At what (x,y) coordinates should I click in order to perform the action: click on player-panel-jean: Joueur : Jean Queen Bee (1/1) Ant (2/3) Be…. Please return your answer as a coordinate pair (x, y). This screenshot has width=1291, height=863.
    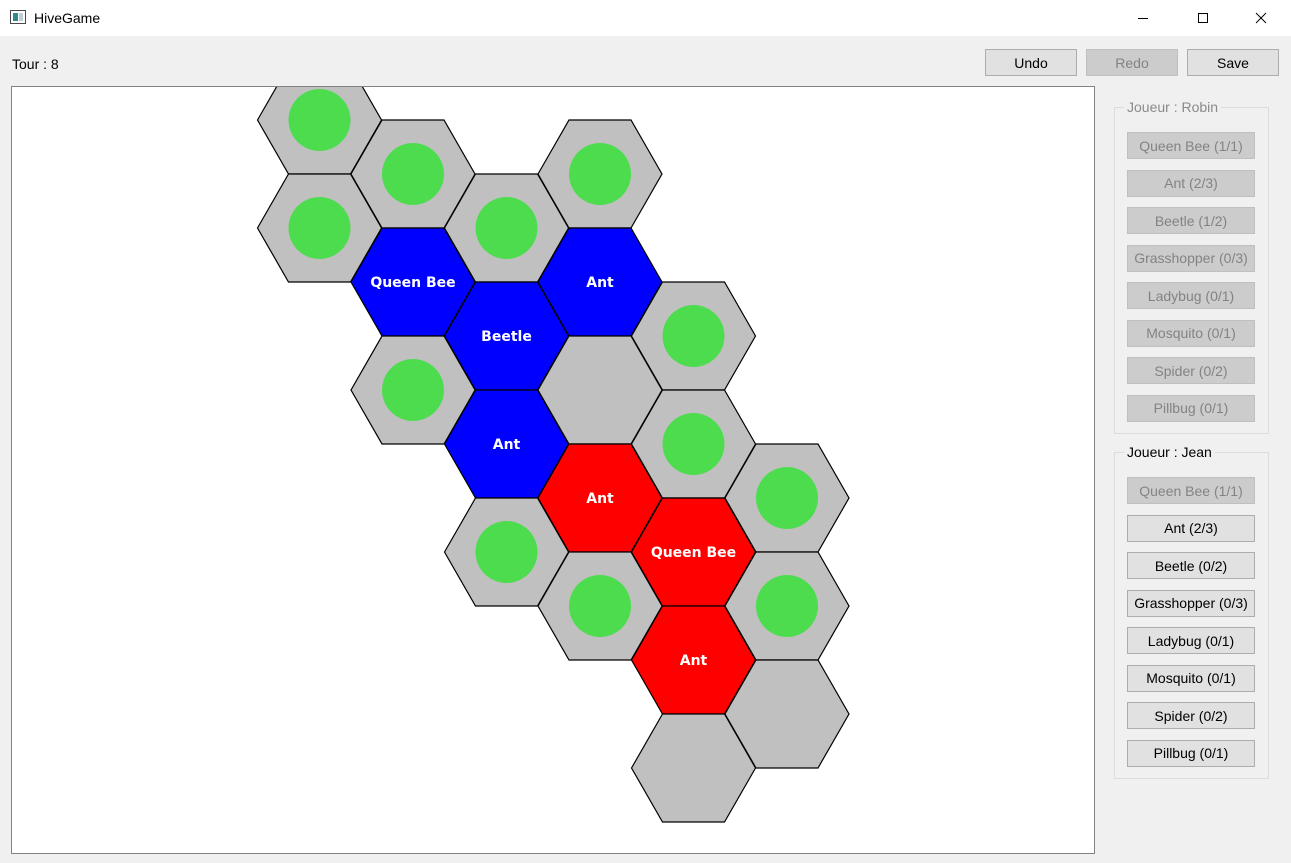
    Looking at the image, I should click on (1191, 611).